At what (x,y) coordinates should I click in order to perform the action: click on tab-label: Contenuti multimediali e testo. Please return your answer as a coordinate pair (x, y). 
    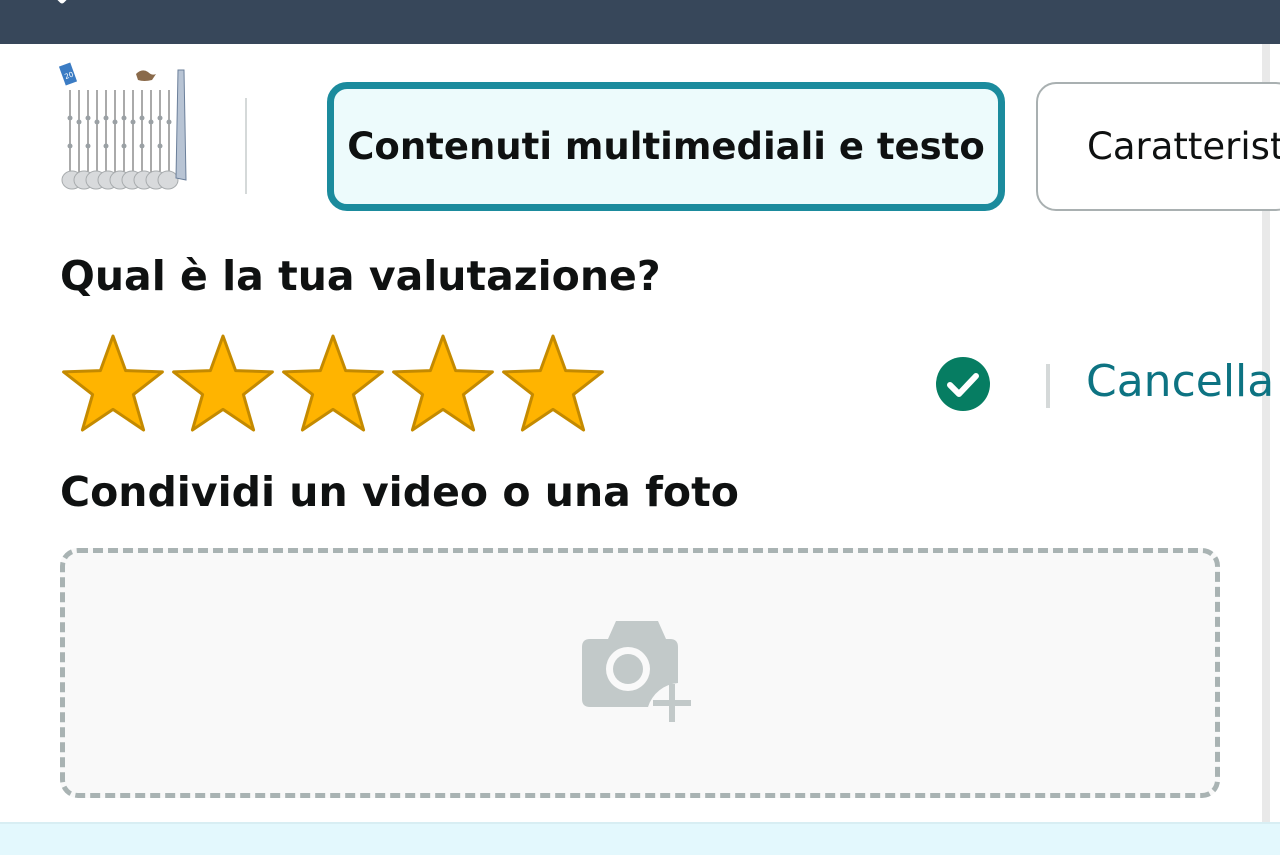
    Looking at the image, I should click on (666, 146).